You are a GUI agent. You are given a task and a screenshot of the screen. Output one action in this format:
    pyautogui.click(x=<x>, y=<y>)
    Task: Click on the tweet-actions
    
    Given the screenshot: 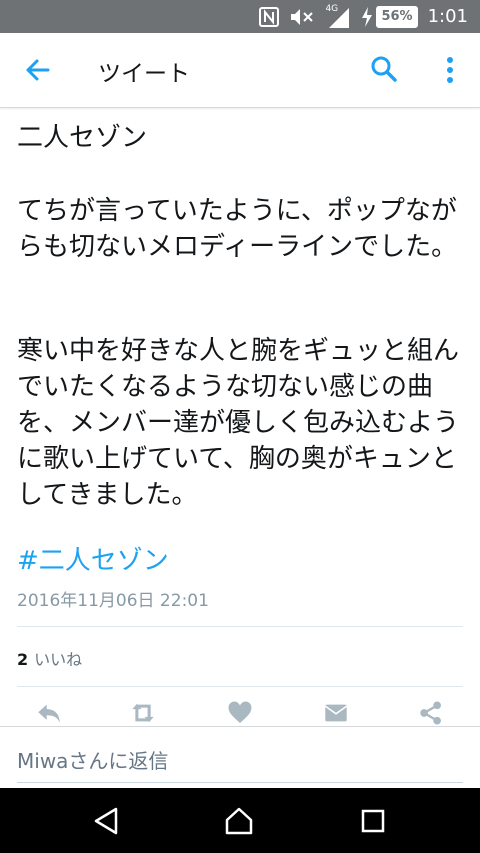 What is the action you would take?
    pyautogui.click(x=240, y=713)
    